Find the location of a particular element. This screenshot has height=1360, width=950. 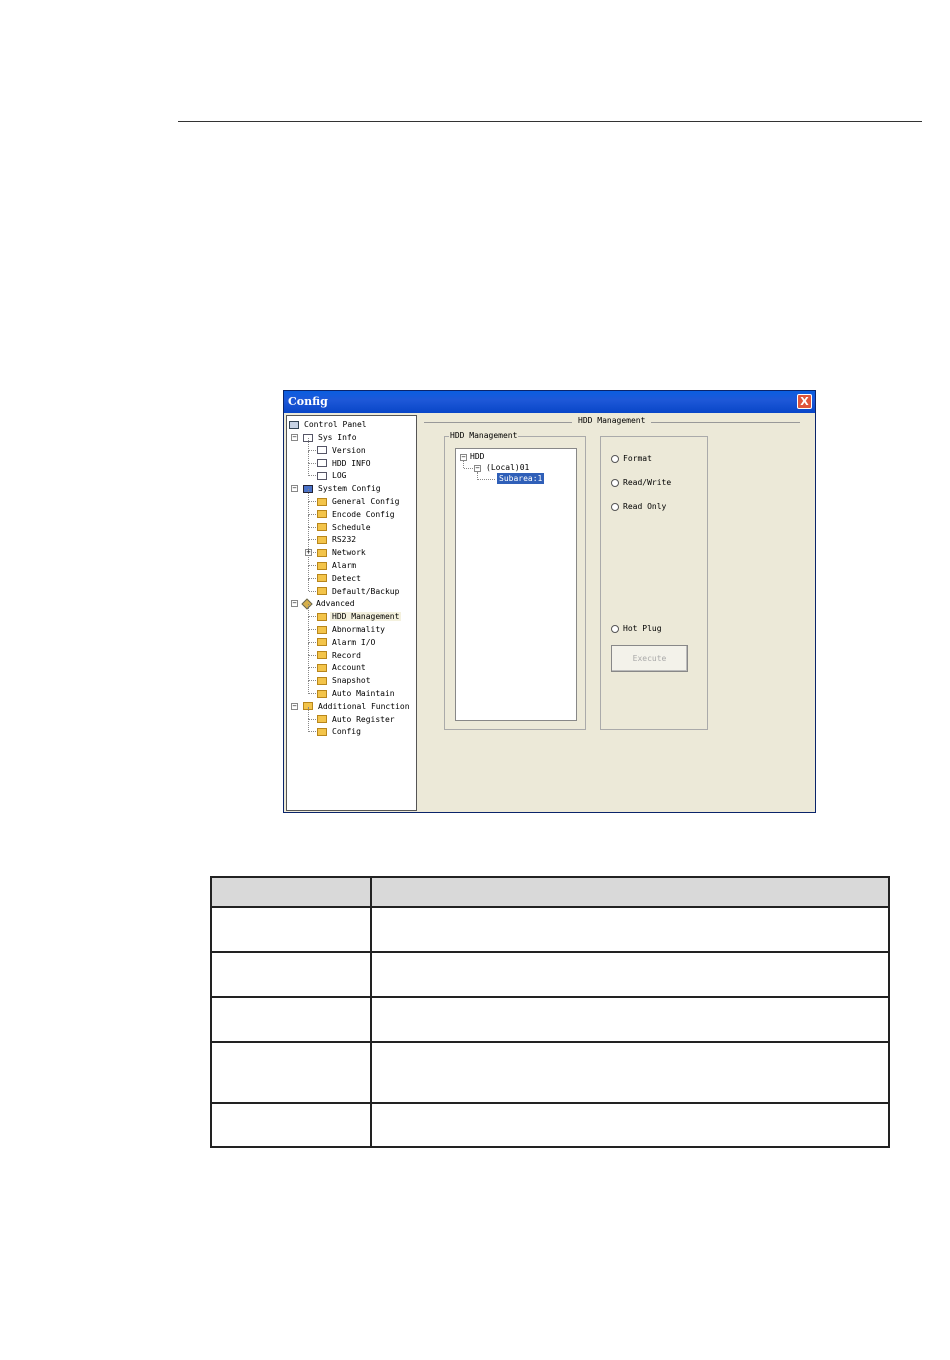

hdd-management-header: HDD Management is located at coordinates (616, 422).